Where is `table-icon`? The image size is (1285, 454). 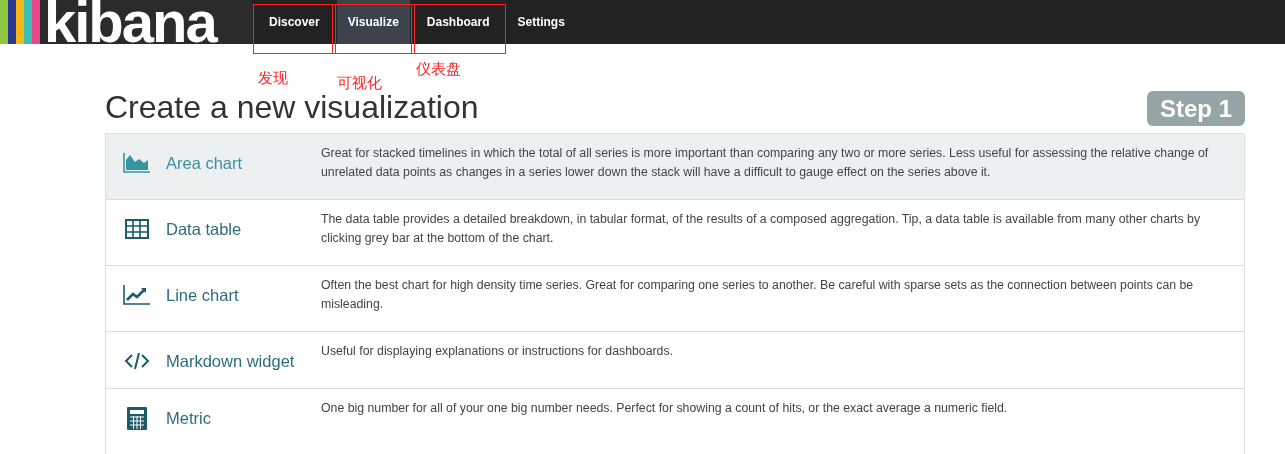 table-icon is located at coordinates (137, 229).